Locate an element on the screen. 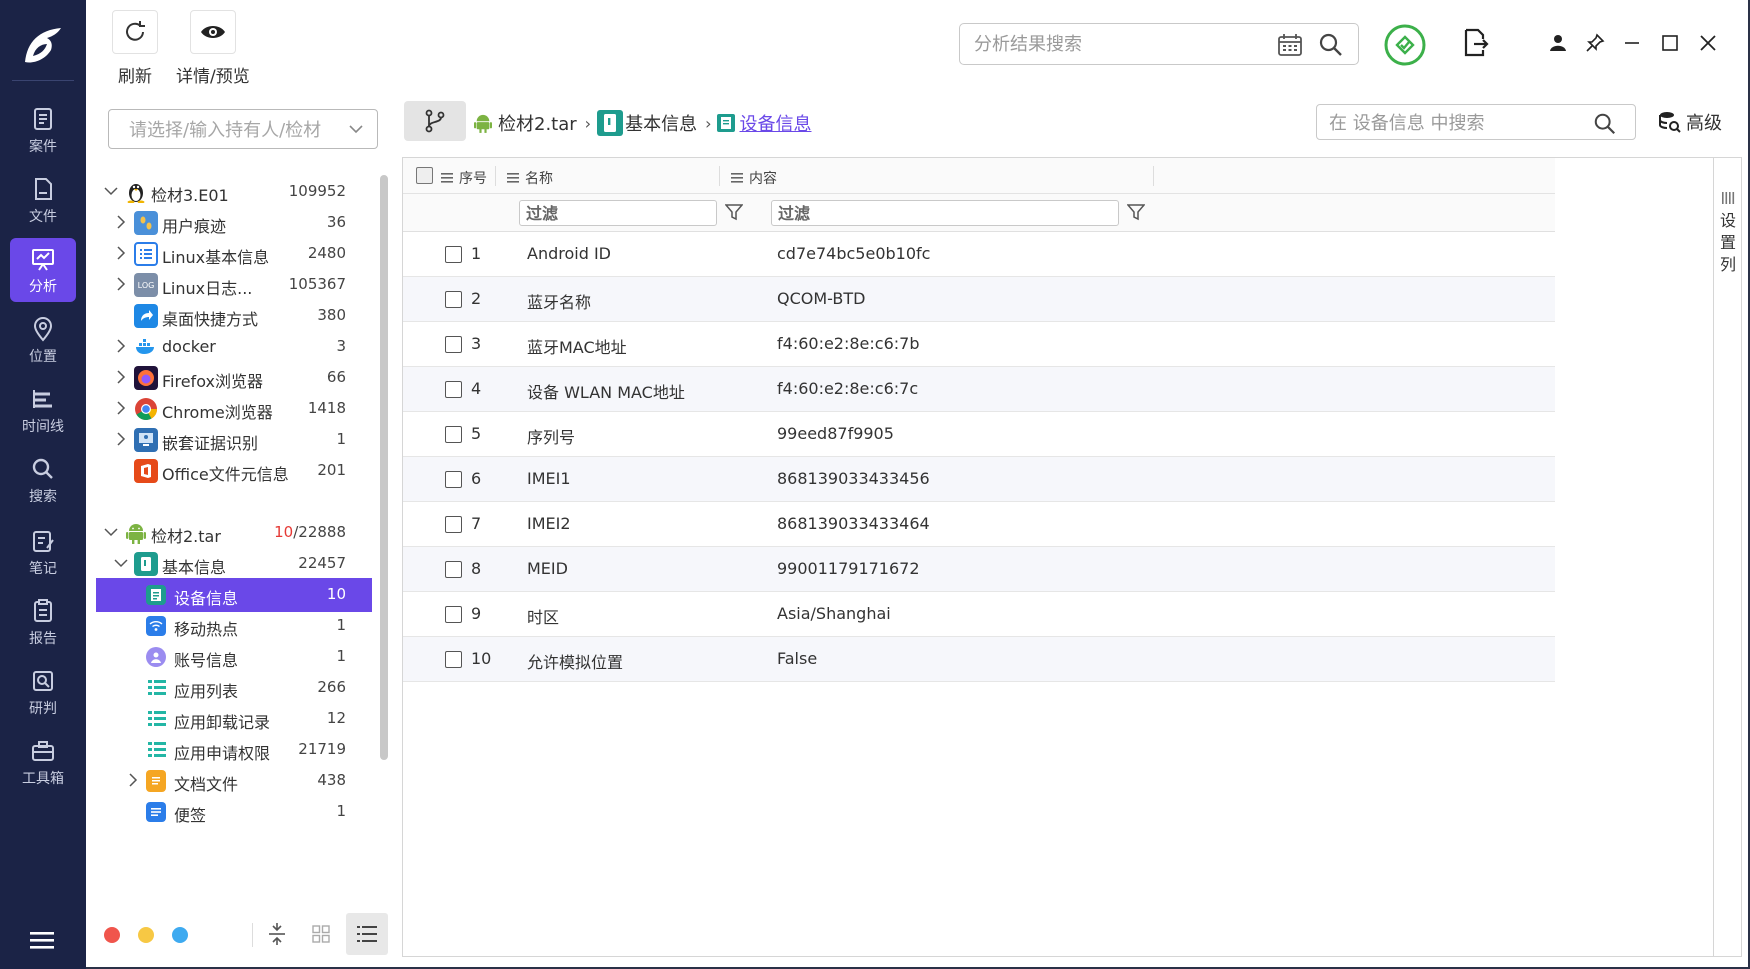  breadcrumb-item-current: 设备信息 is located at coordinates (764, 123).